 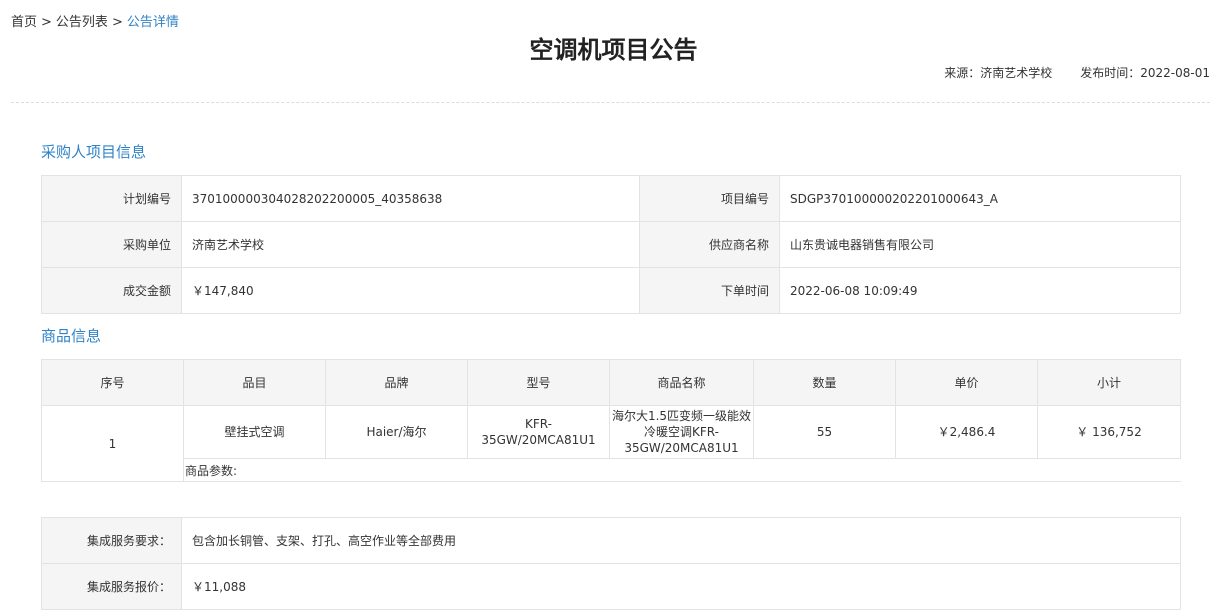 I want to click on column-header: 品目, so click(x=254, y=382).